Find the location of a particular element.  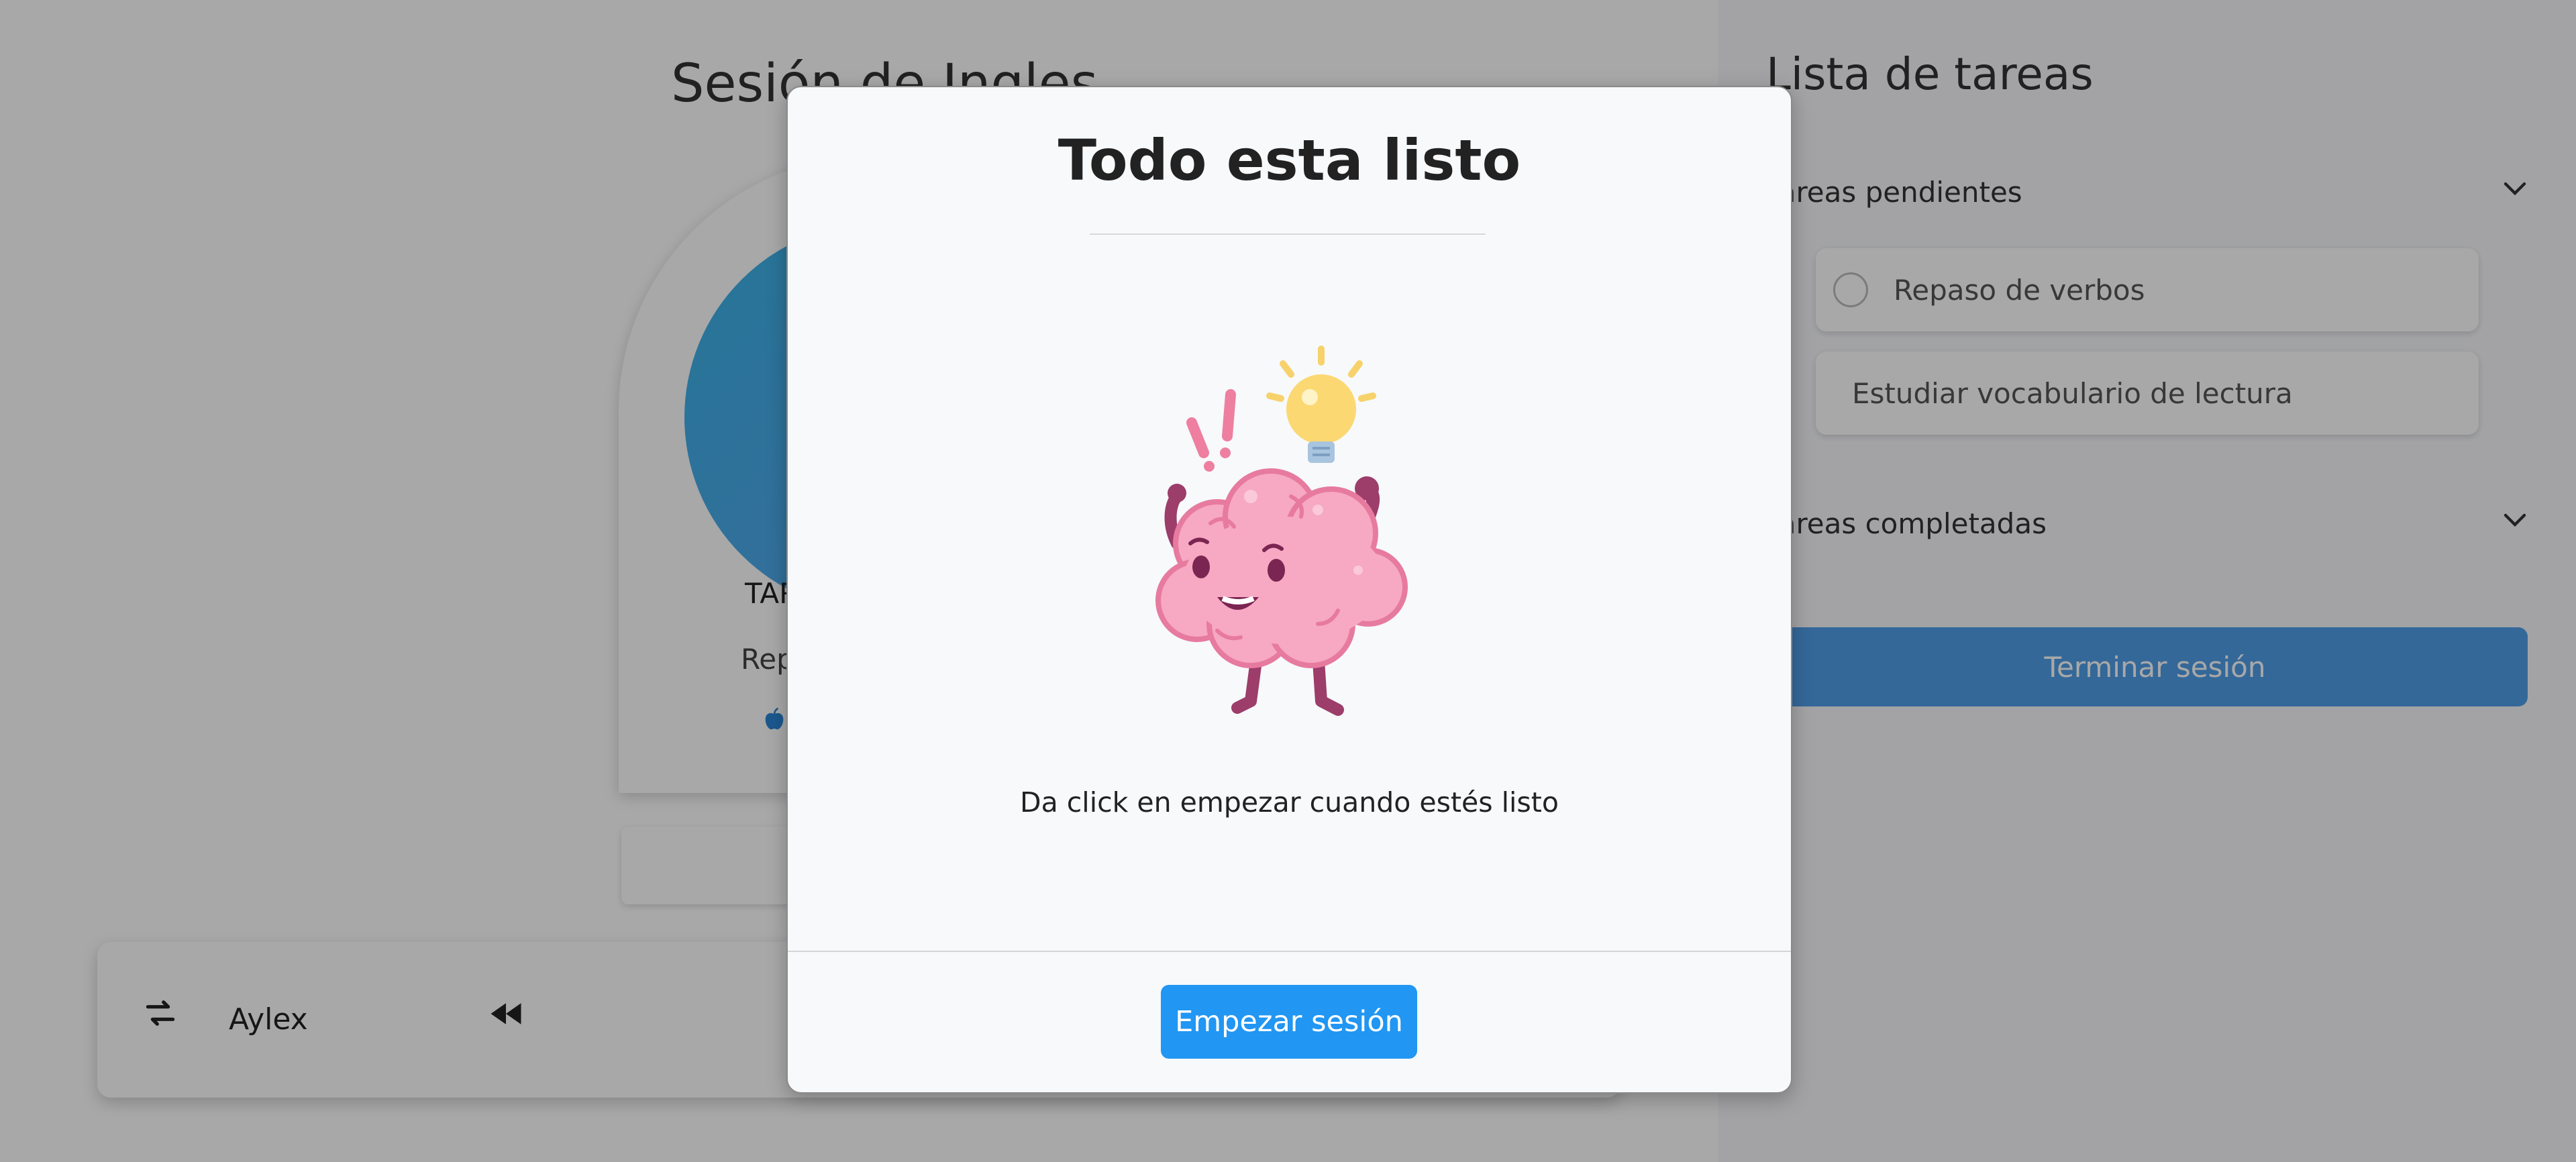

modal-title: Todo esta listo is located at coordinates (1289, 160).